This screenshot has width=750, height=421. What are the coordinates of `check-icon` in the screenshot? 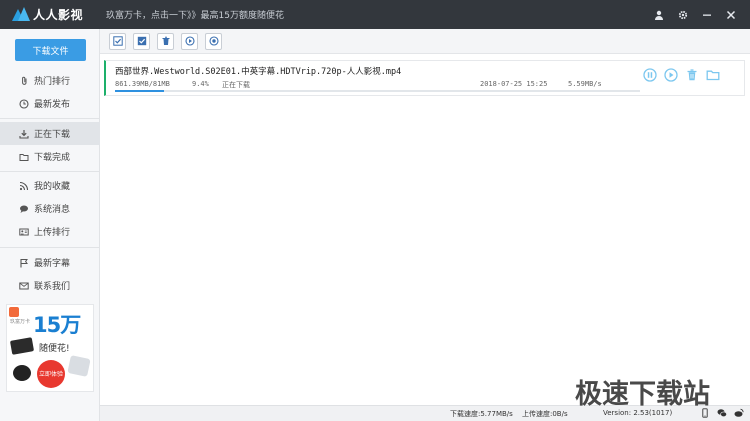 It's located at (141, 41).